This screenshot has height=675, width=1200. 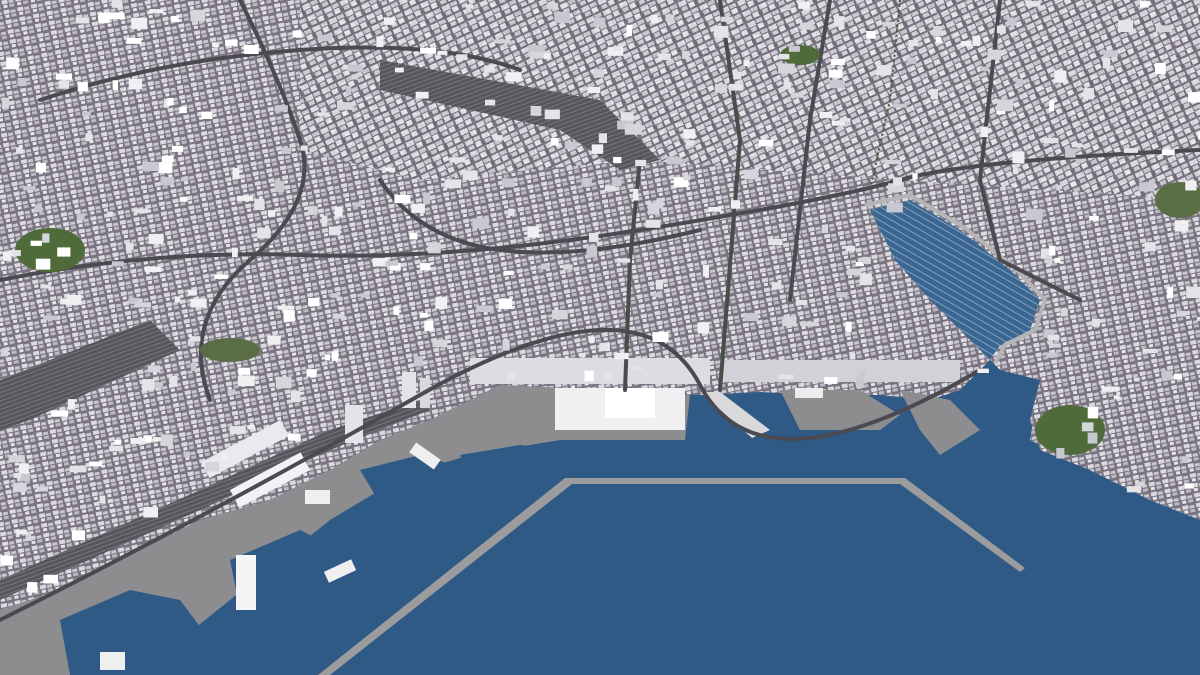 What do you see at coordinates (840, 371) in the screenshot?
I see `waterfront-frontage-east` at bounding box center [840, 371].